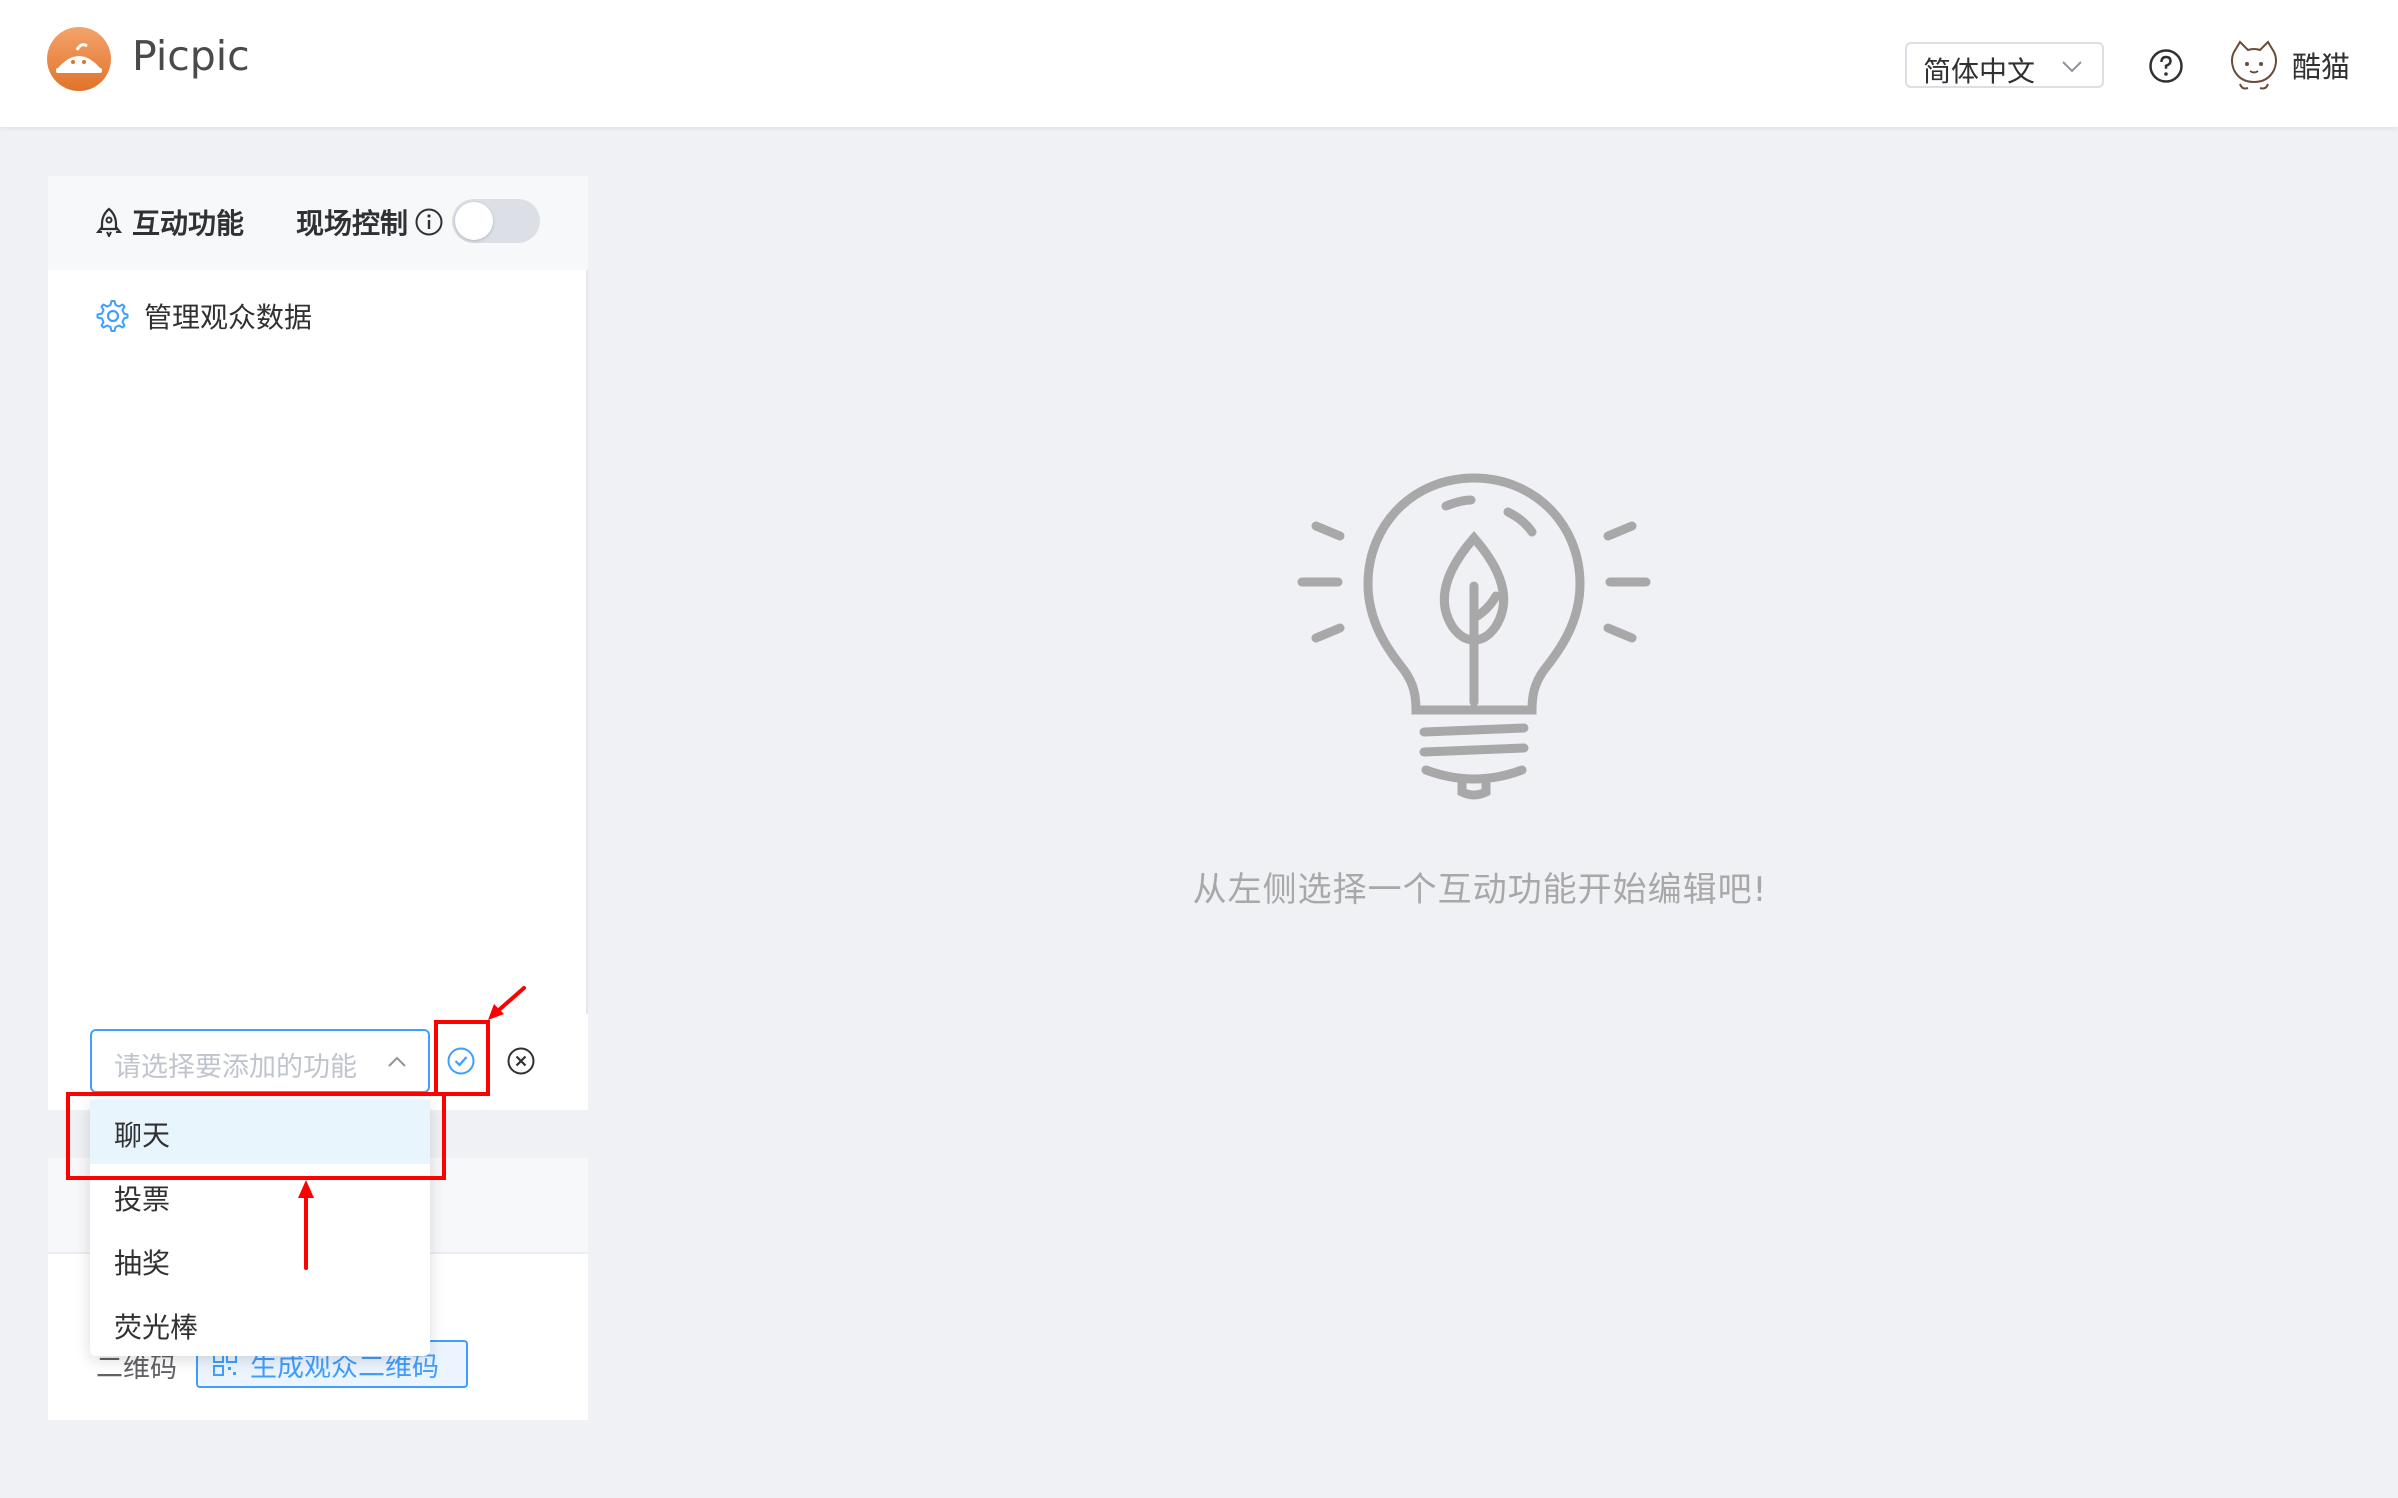 The height and width of the screenshot is (1498, 2398). I want to click on rocket-icon, so click(109, 222).